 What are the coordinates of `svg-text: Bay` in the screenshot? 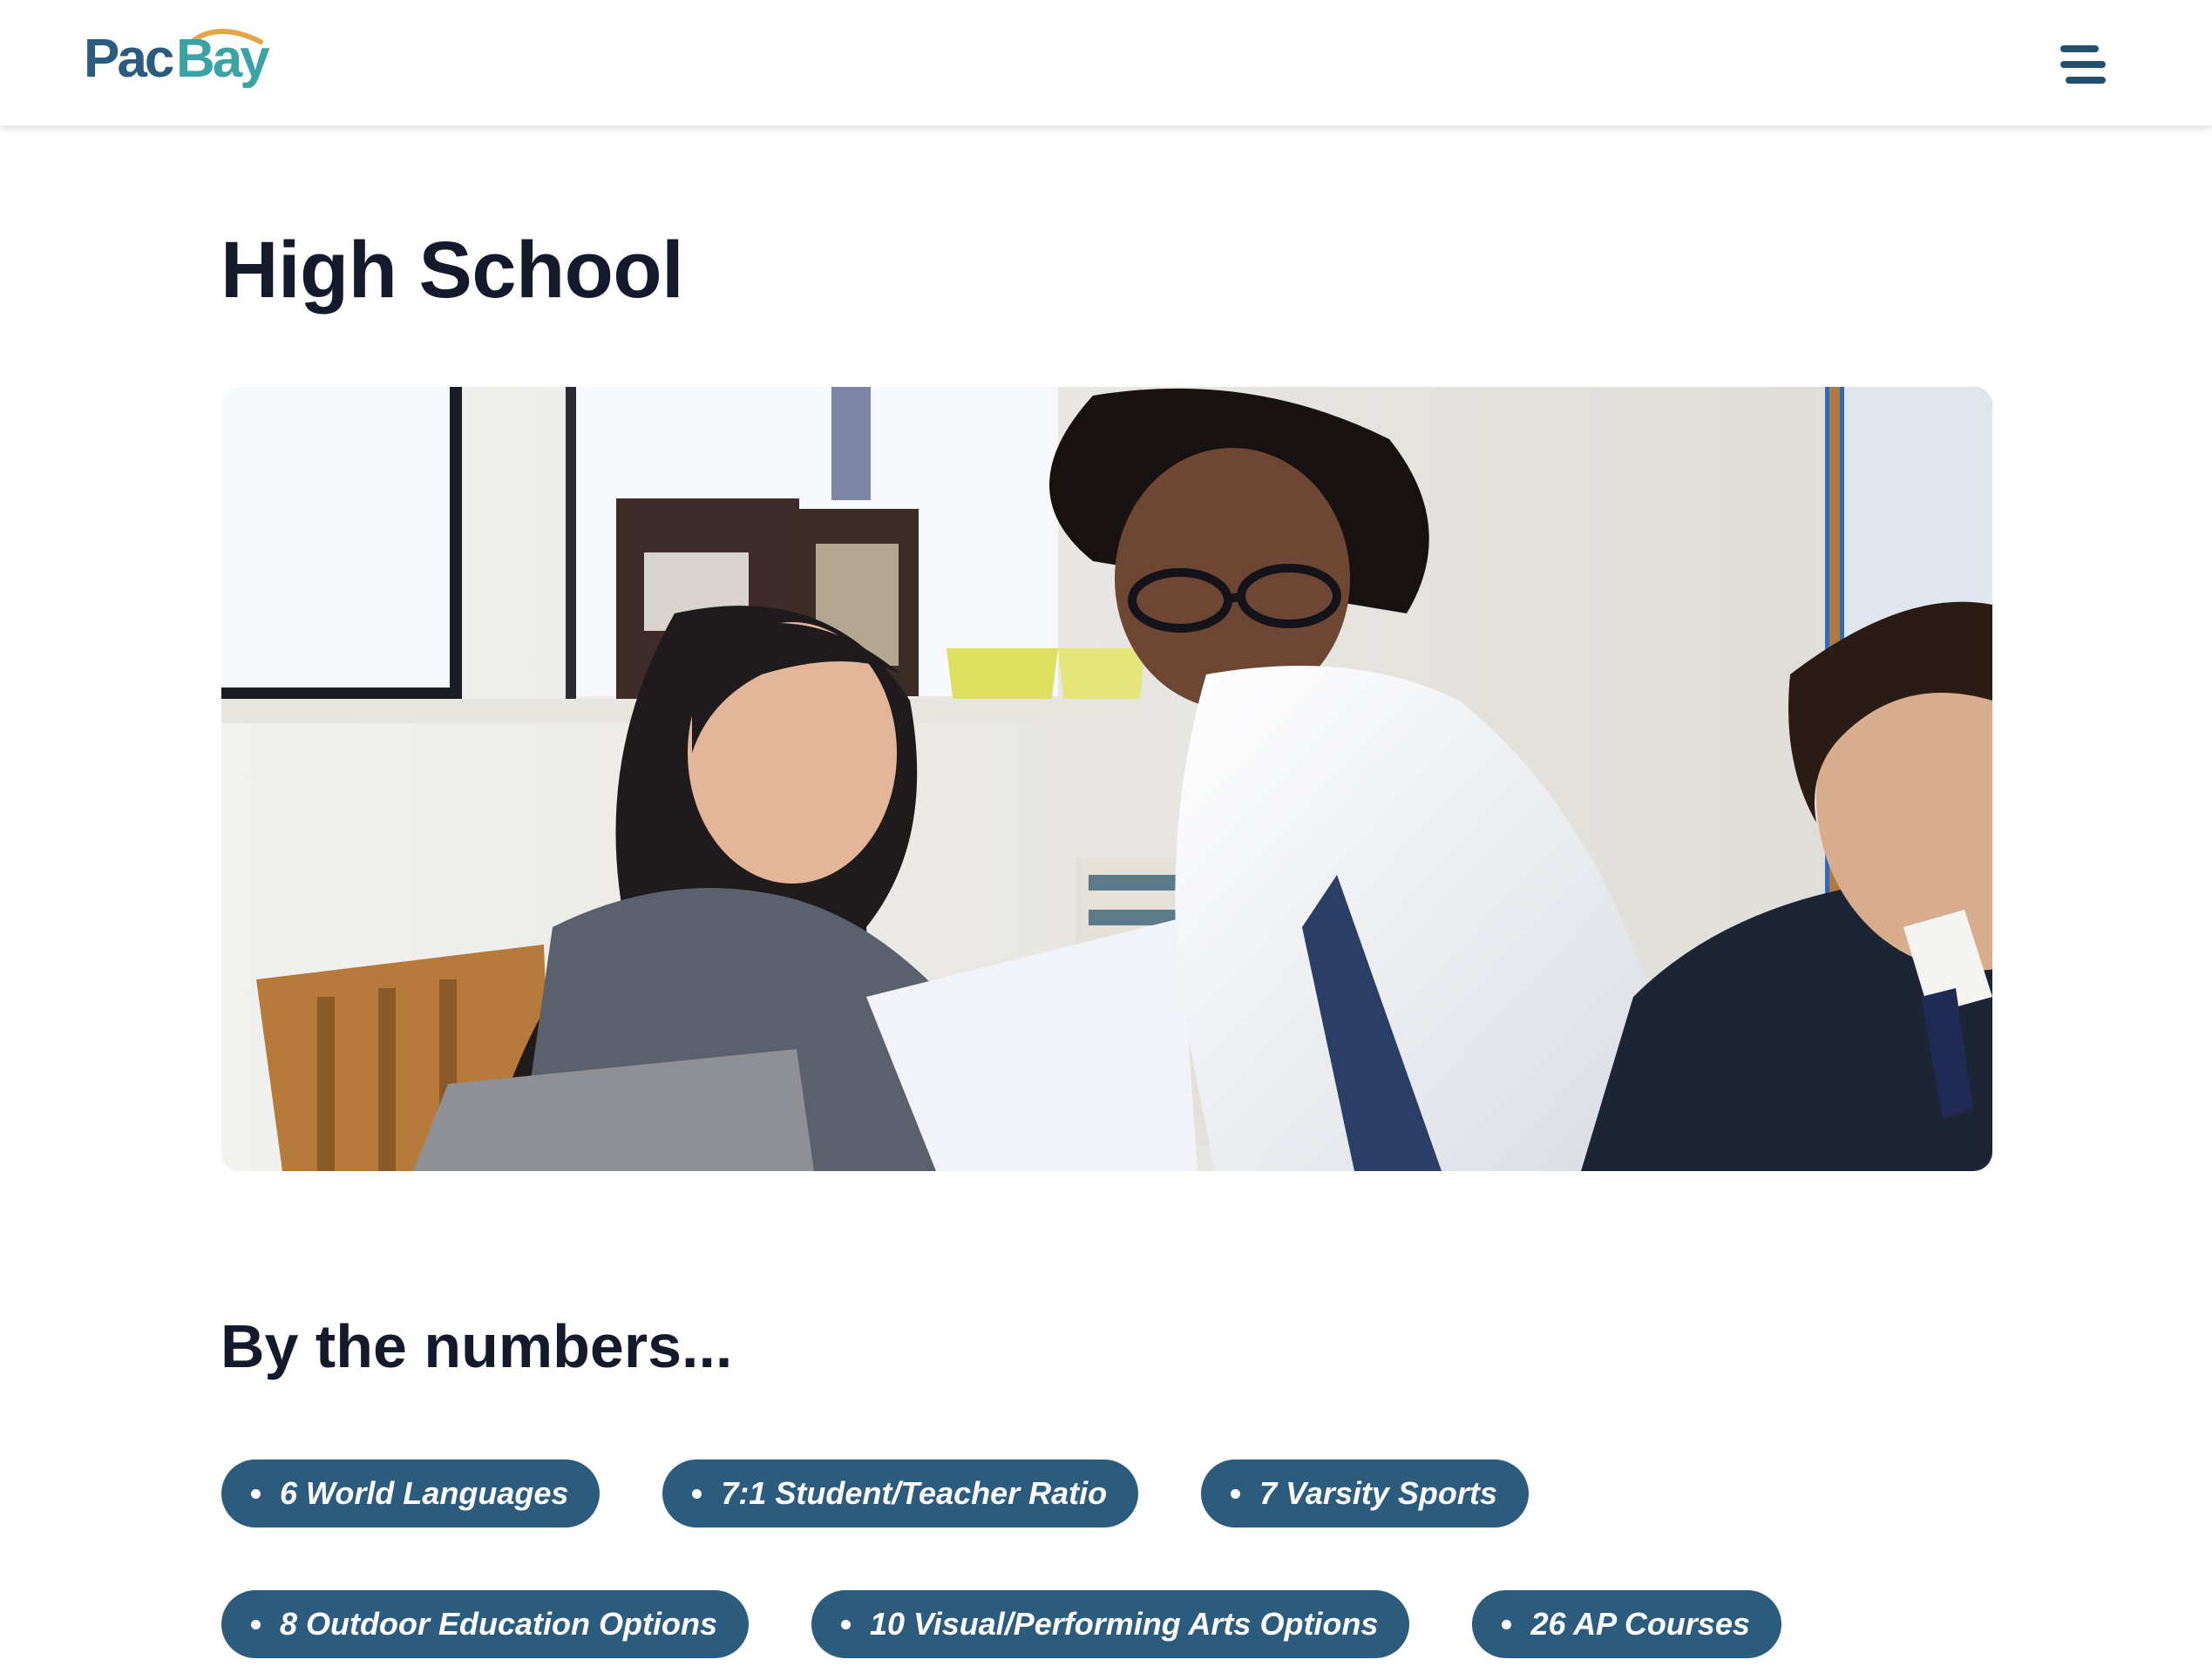 It's located at (223, 59).